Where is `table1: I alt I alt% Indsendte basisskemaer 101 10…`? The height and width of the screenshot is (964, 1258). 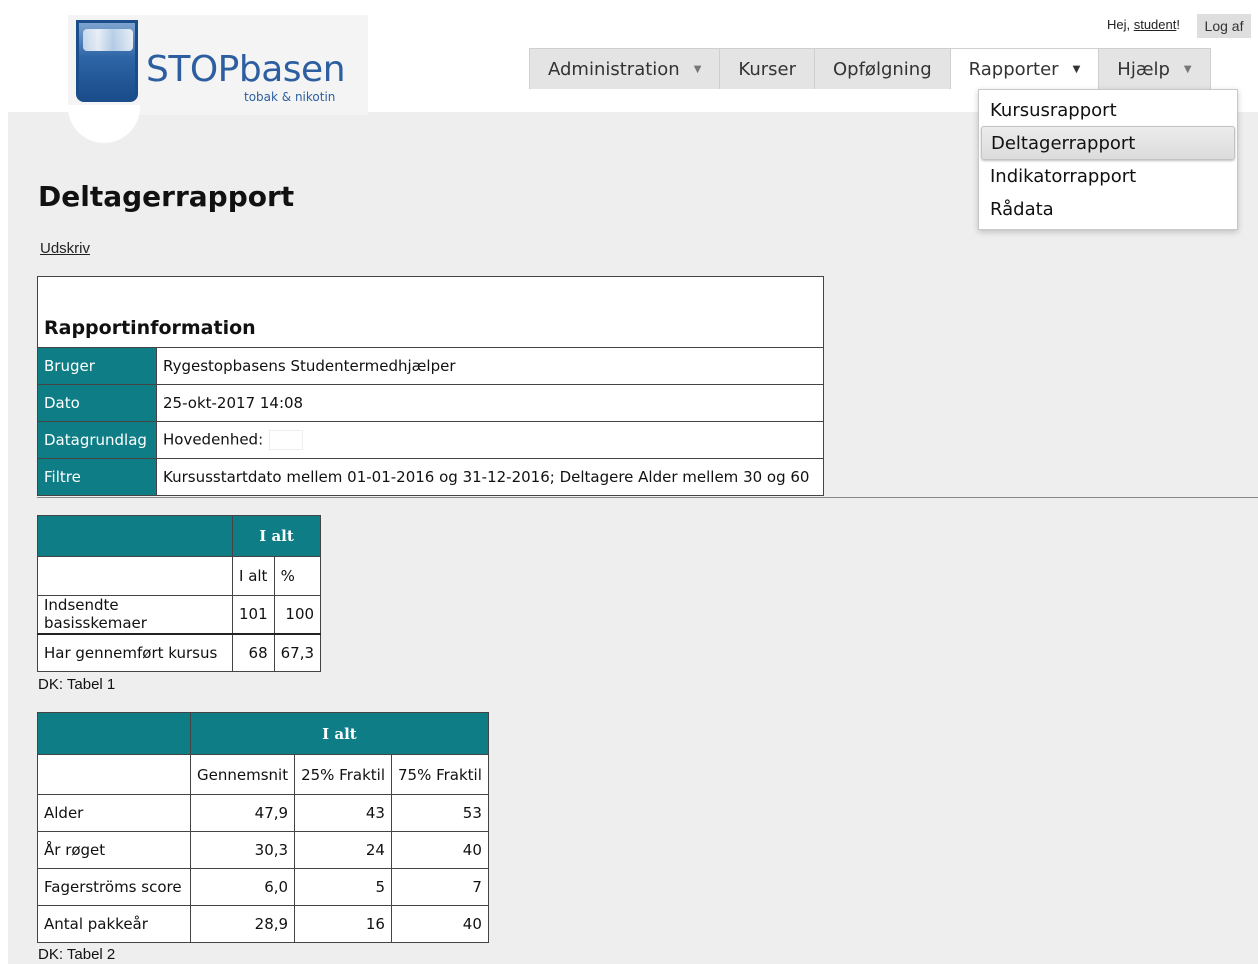
table1: I alt I alt% Indsendte basisskemaer 101 10… is located at coordinates (179, 593).